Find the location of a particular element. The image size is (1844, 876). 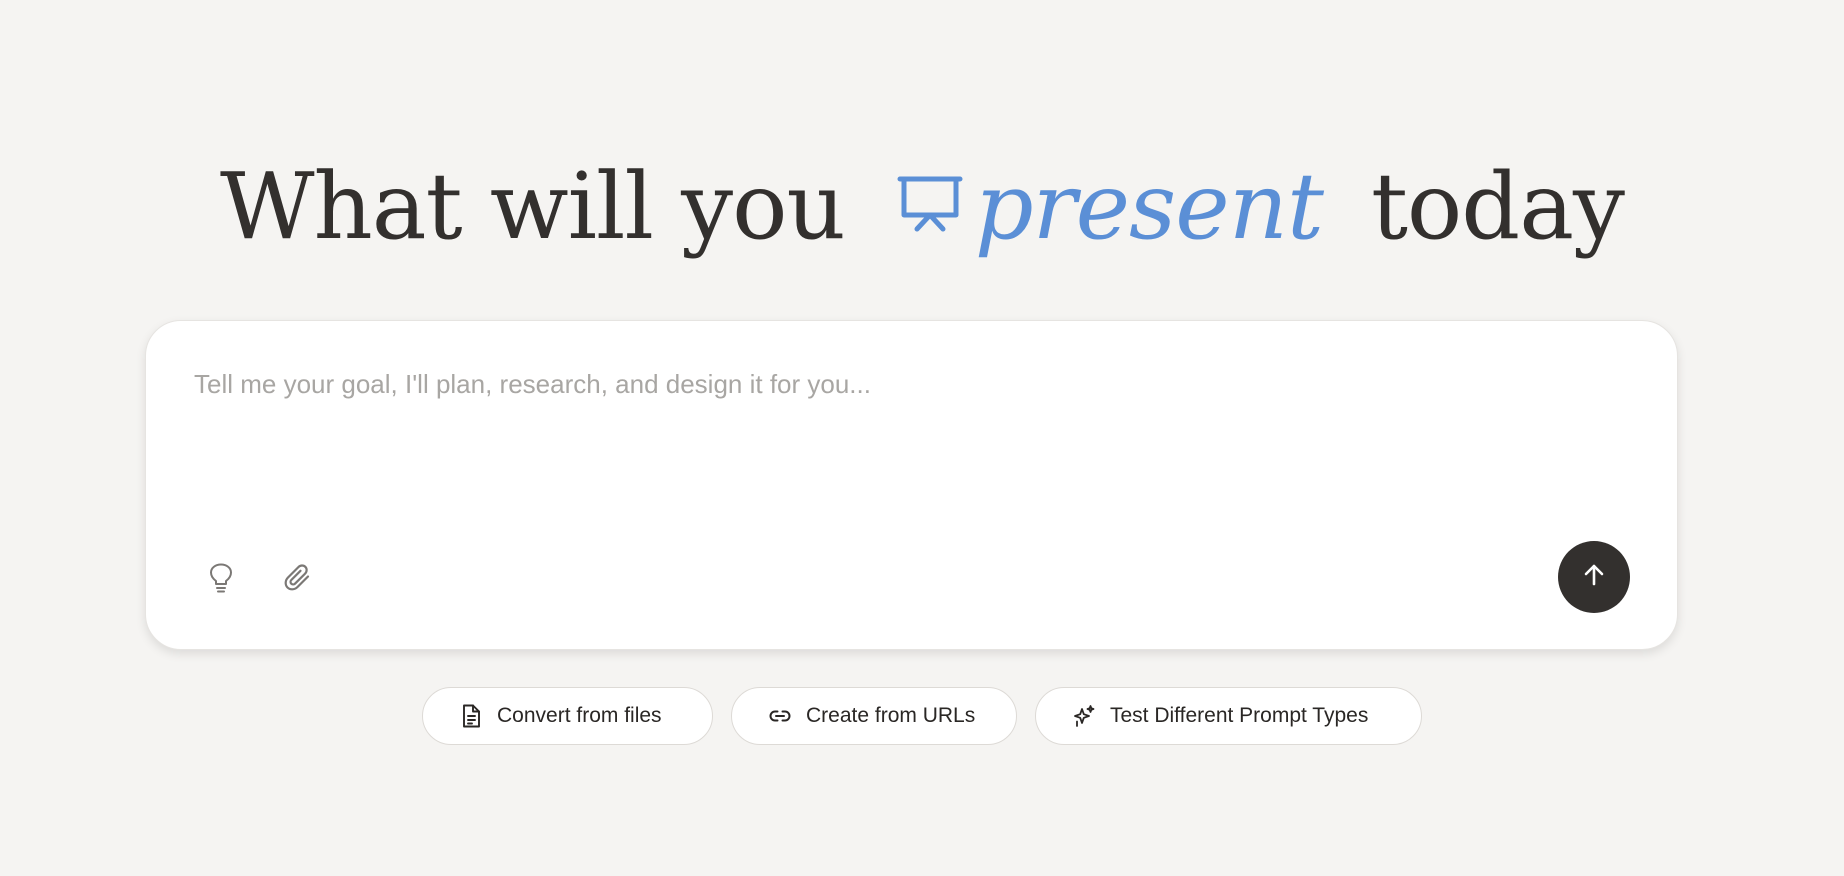

chip-label: Create from URLs is located at coordinates (891, 715).